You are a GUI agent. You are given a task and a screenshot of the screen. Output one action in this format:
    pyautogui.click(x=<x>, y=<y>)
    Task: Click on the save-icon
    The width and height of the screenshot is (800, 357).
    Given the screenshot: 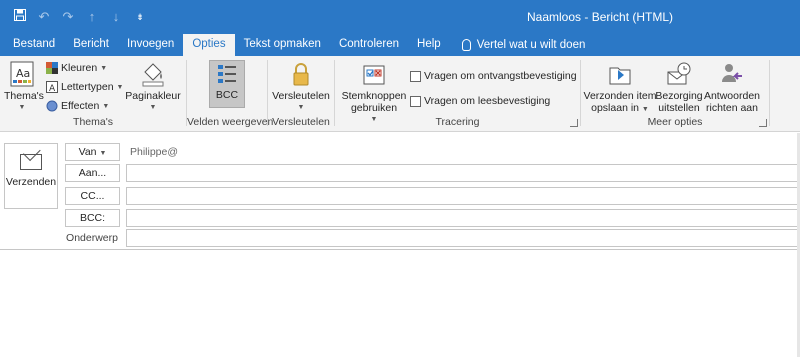 What is the action you would take?
    pyautogui.click(x=20, y=17)
    